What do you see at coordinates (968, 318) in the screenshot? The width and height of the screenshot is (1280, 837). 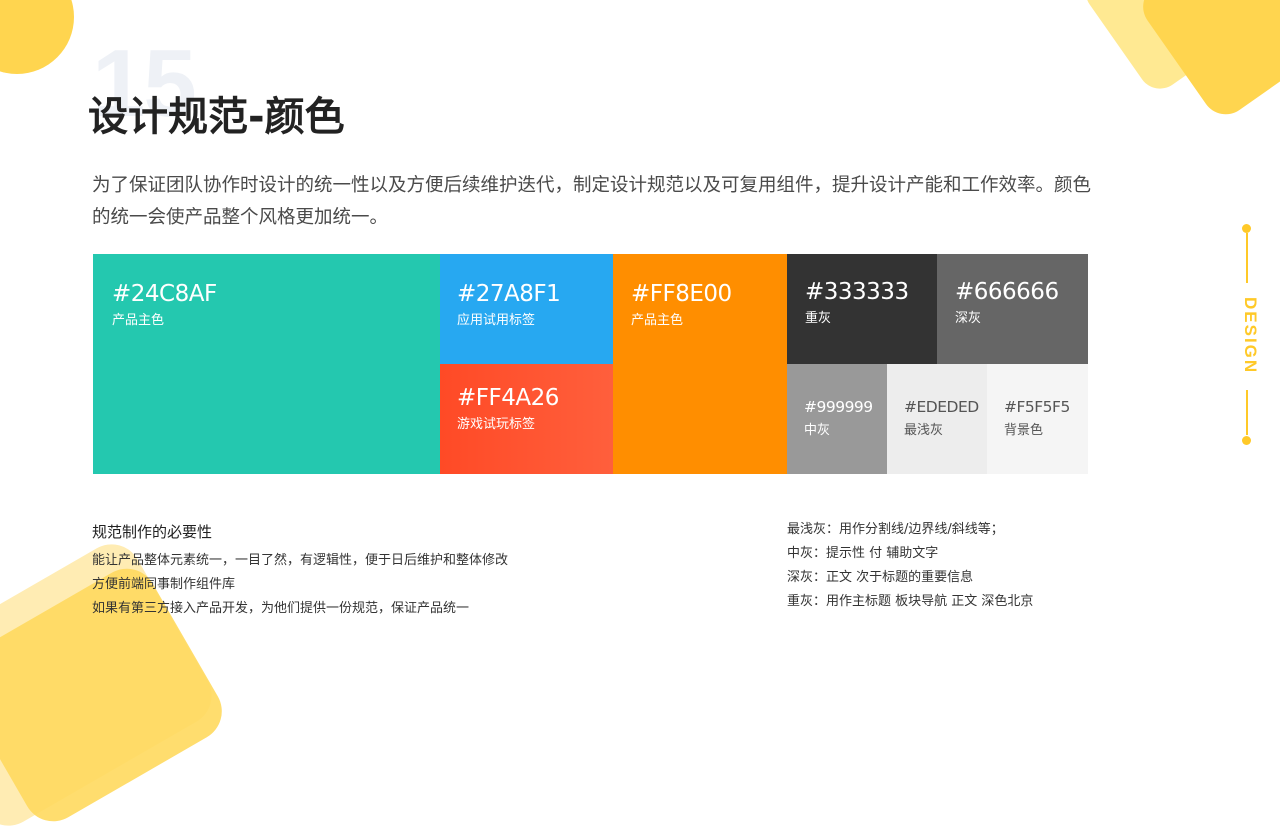 I see `swatch-role: 深灰` at bounding box center [968, 318].